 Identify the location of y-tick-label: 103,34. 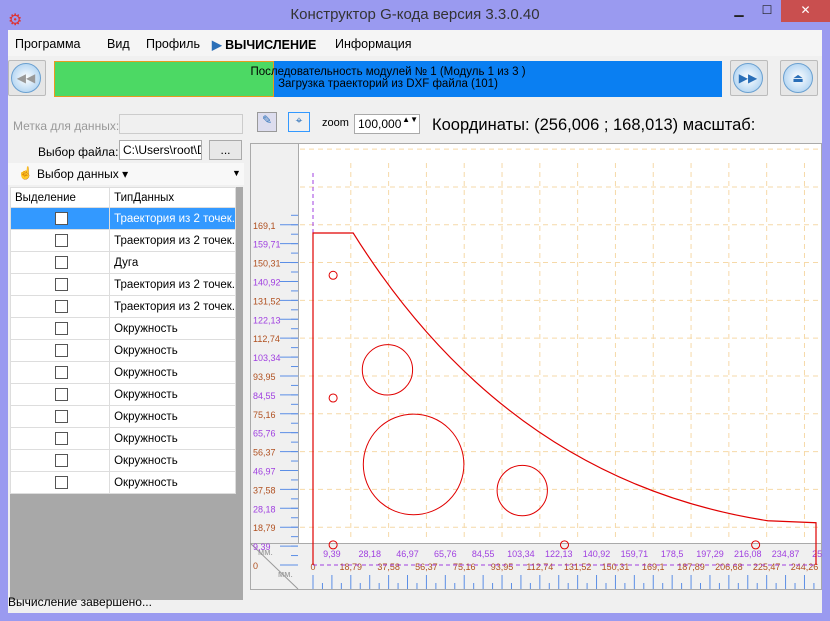
(267, 358).